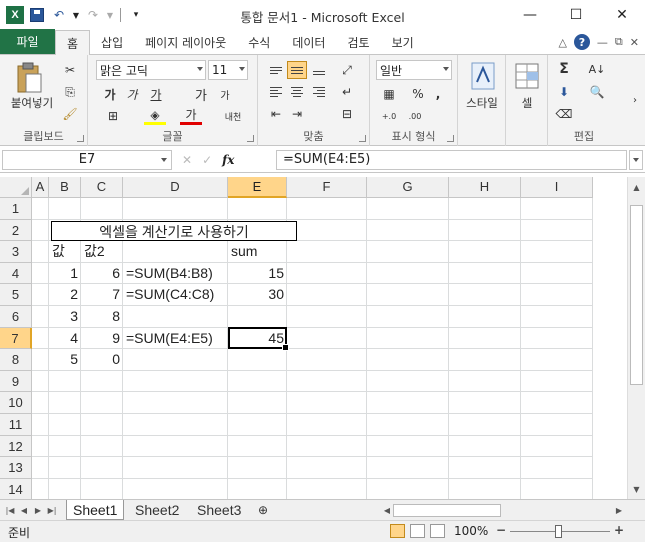  Describe the element at coordinates (102, 187) in the screenshot. I see `column-header-c: C` at that location.